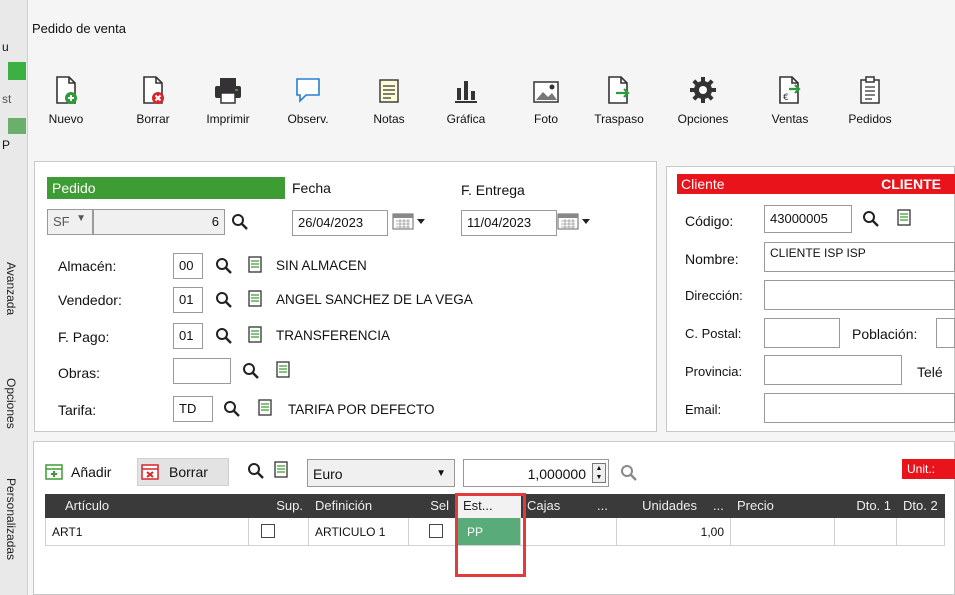 The height and width of the screenshot is (595, 955). What do you see at coordinates (466, 96) in the screenshot?
I see `chart-button: Gráfica` at bounding box center [466, 96].